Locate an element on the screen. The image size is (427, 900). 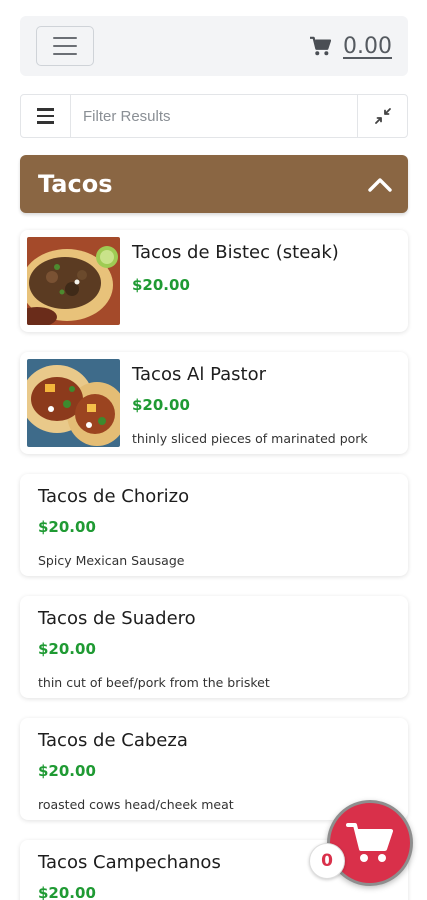
item-description: thinly sliced pieces of marinated pork is located at coordinates (250, 438).